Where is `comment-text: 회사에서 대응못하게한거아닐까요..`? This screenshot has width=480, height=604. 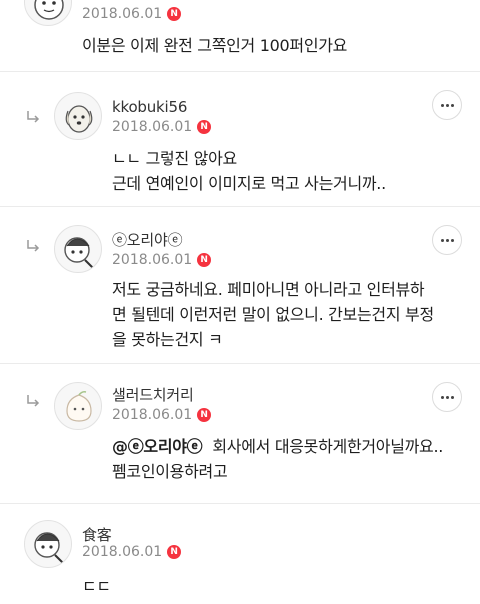 comment-text: 회사에서 대응못하게한거아닐까요.. is located at coordinates (328, 446).